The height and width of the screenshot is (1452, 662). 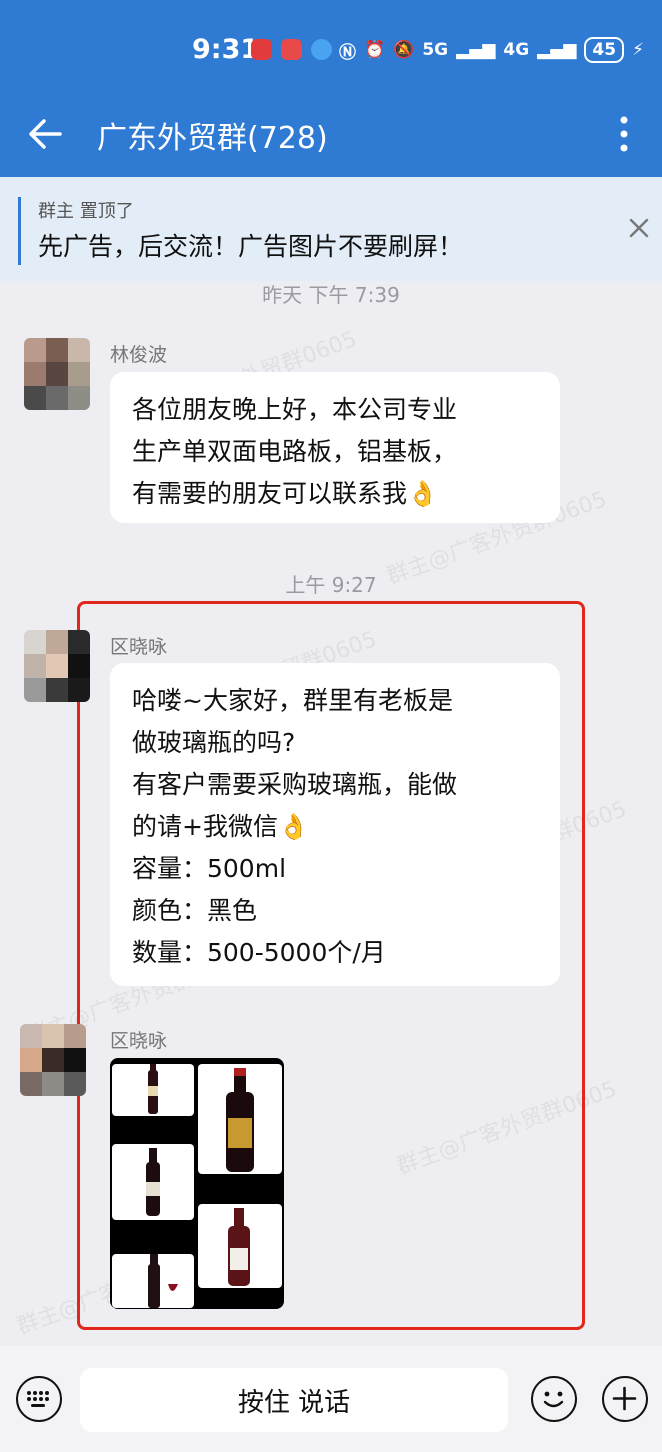 I want to click on pinned-accent-bar, so click(x=19, y=231).